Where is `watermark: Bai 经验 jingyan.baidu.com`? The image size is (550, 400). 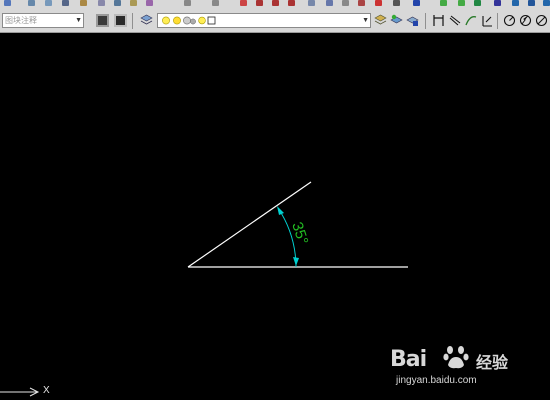 watermark: Bai 经验 jingyan.baidu.com is located at coordinates (465, 368).